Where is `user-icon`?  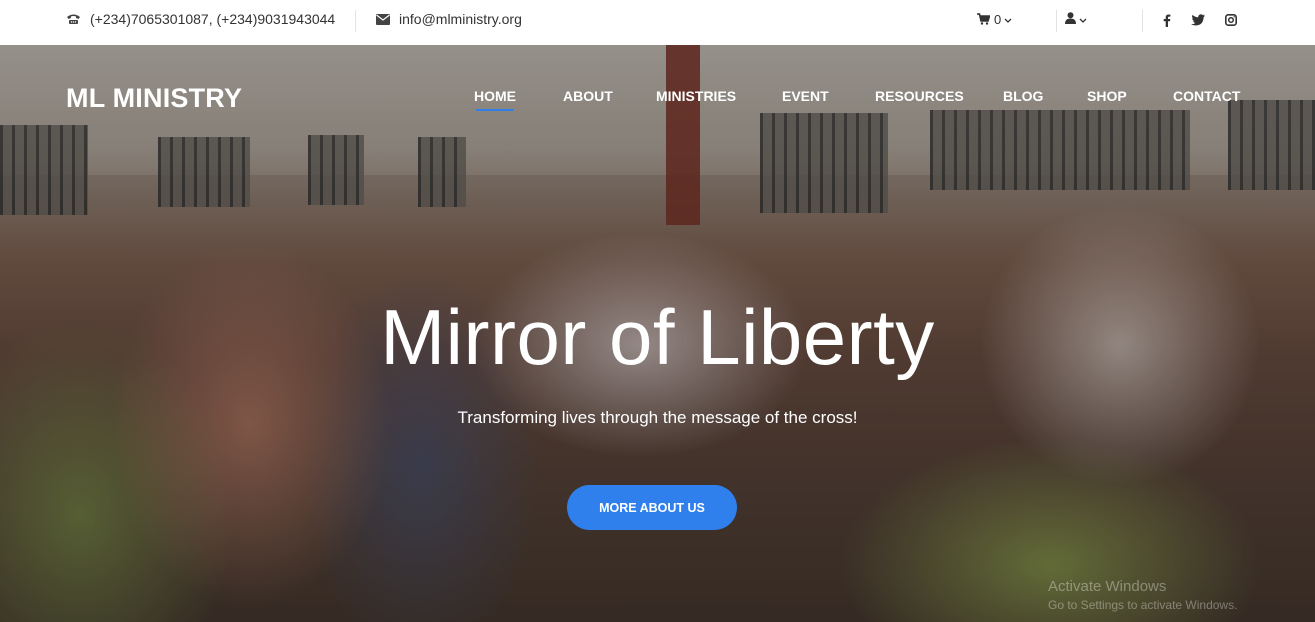 user-icon is located at coordinates (1070, 19).